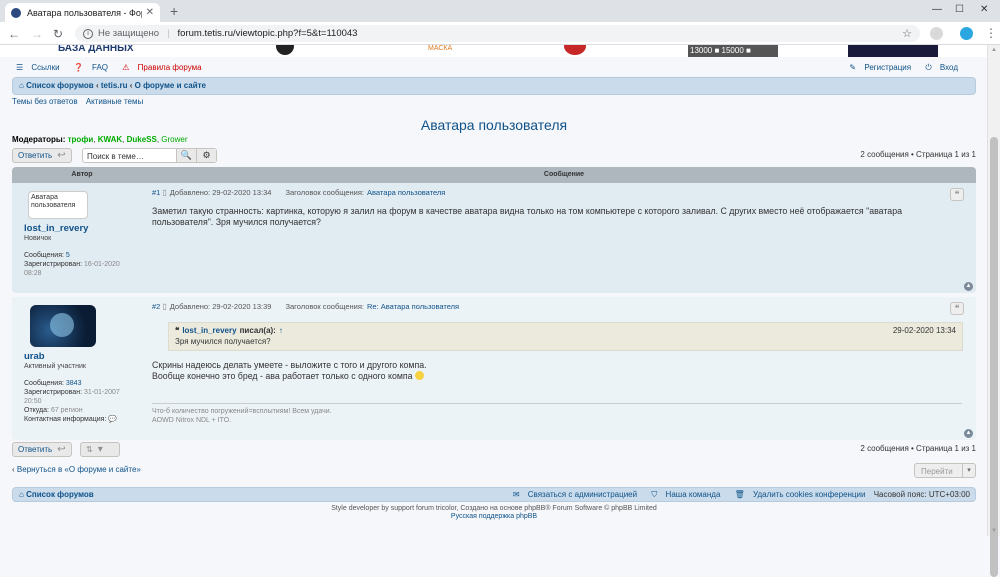  What do you see at coordinates (937, 9) in the screenshot?
I see `minimize-icon: —` at bounding box center [937, 9].